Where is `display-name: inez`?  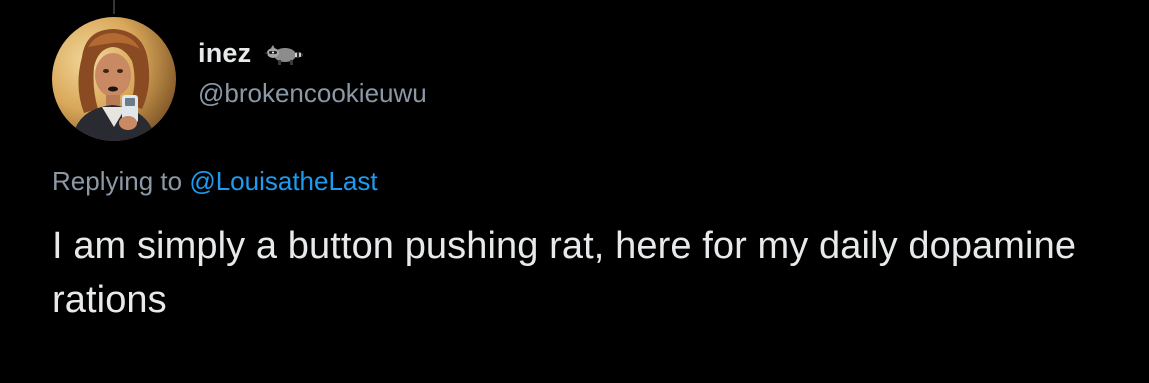 display-name: inez is located at coordinates (224, 53).